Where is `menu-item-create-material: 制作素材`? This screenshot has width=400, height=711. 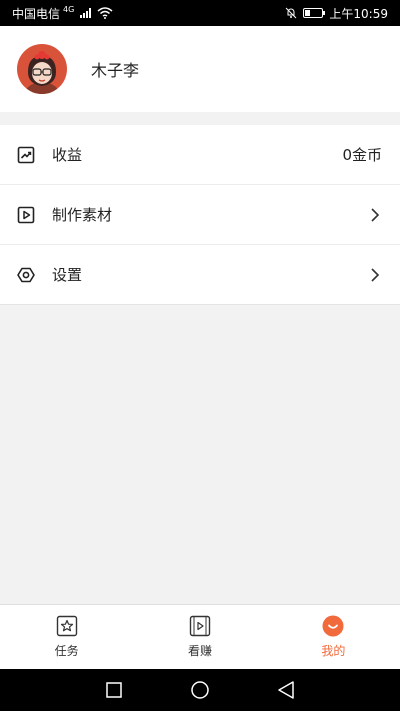
menu-item-create-material: 制作素材 is located at coordinates (200, 215).